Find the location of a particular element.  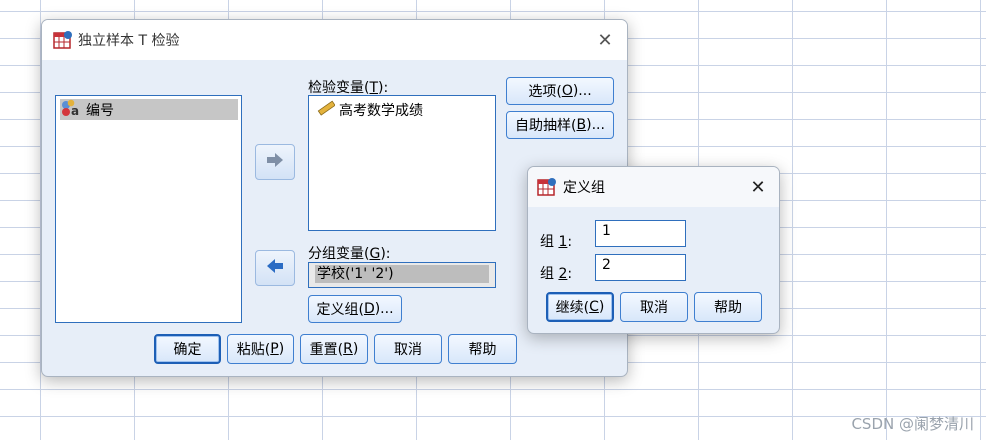

paste-button: 粘贴(P) is located at coordinates (260, 349).